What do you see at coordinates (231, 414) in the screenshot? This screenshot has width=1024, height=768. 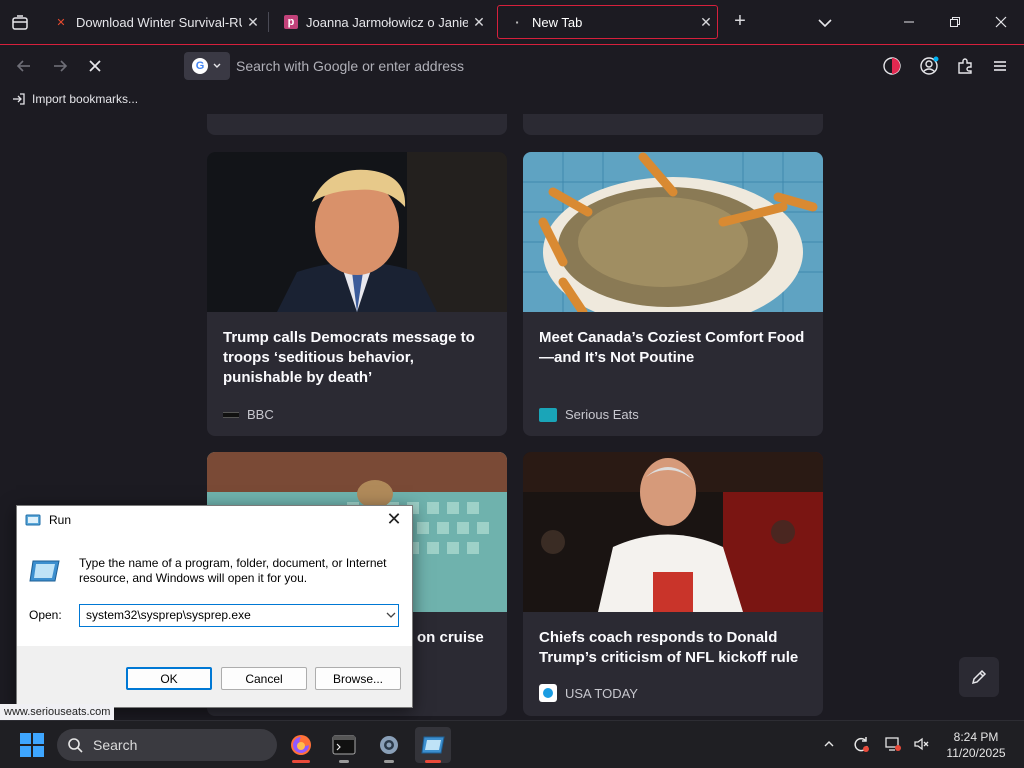 I see `bbc-logo-icon` at bounding box center [231, 414].